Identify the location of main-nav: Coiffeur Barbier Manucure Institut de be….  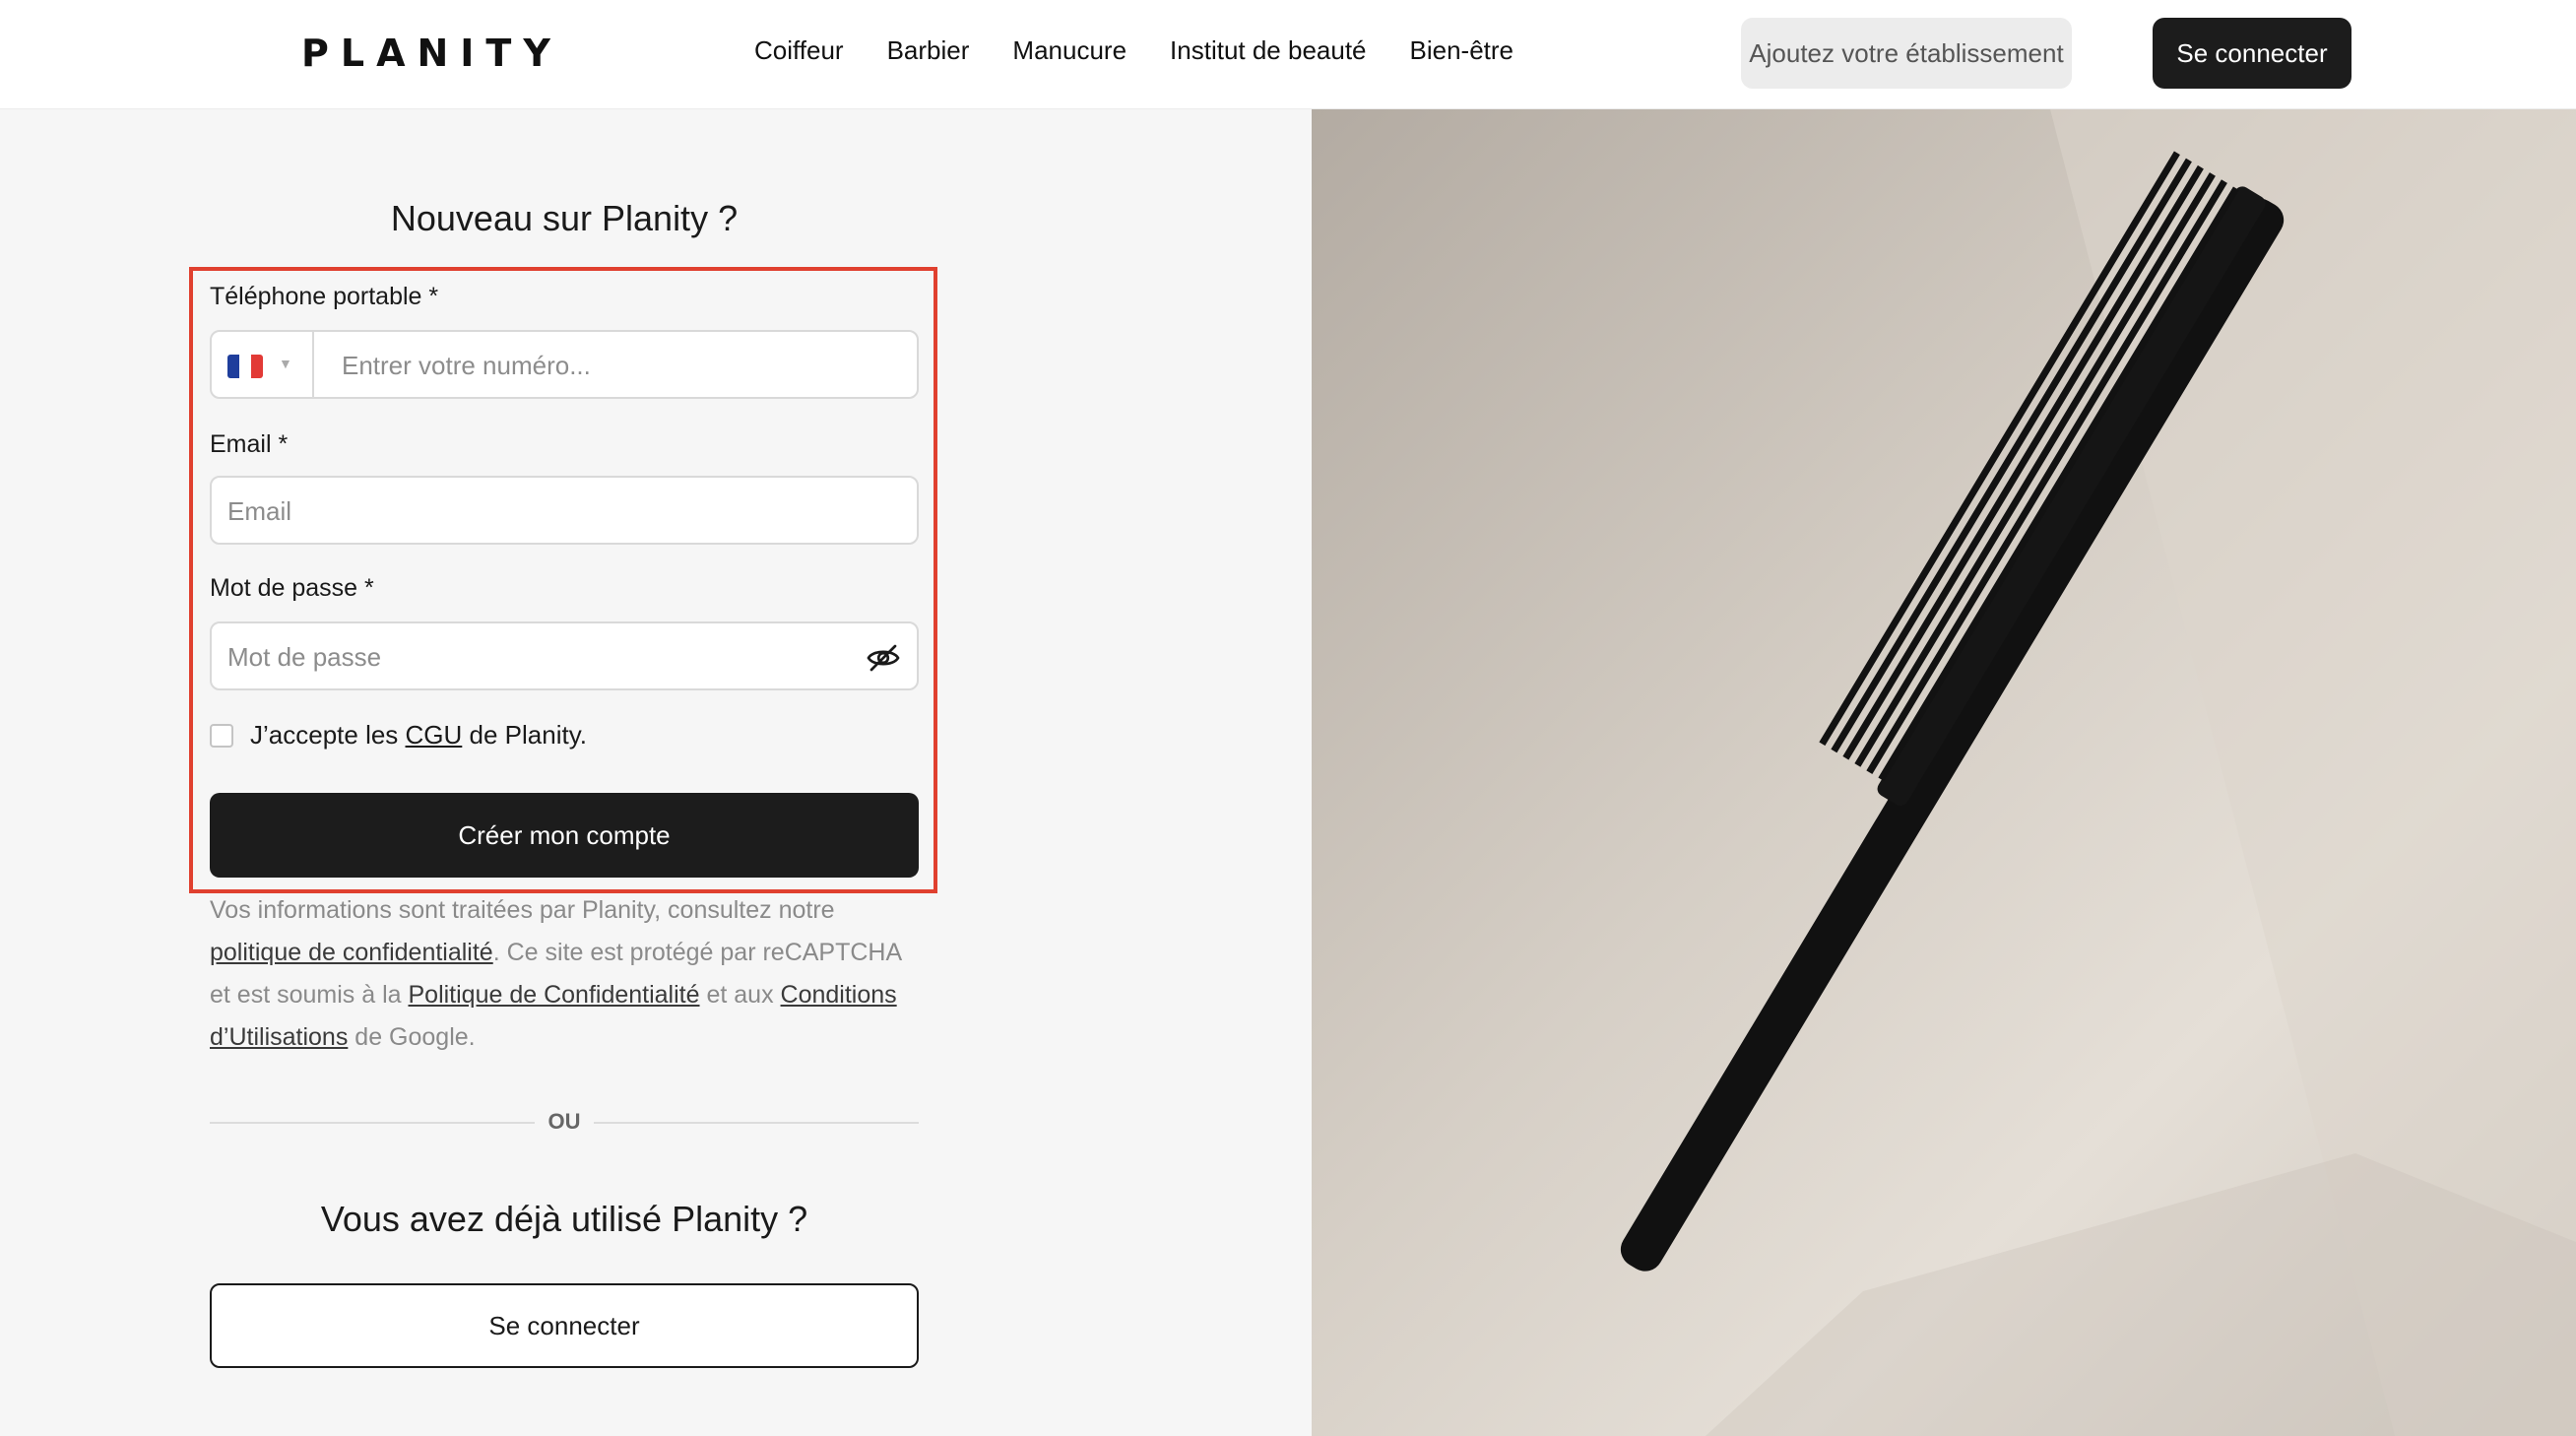
(1155, 51).